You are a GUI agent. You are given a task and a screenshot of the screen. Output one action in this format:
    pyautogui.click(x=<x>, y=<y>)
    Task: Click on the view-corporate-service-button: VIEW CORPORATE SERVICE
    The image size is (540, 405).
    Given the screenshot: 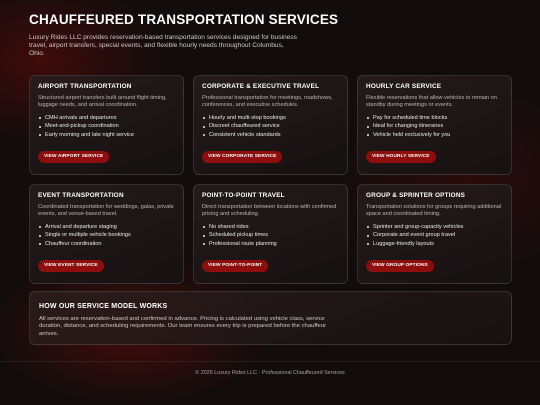 What is the action you would take?
    pyautogui.click(x=242, y=157)
    